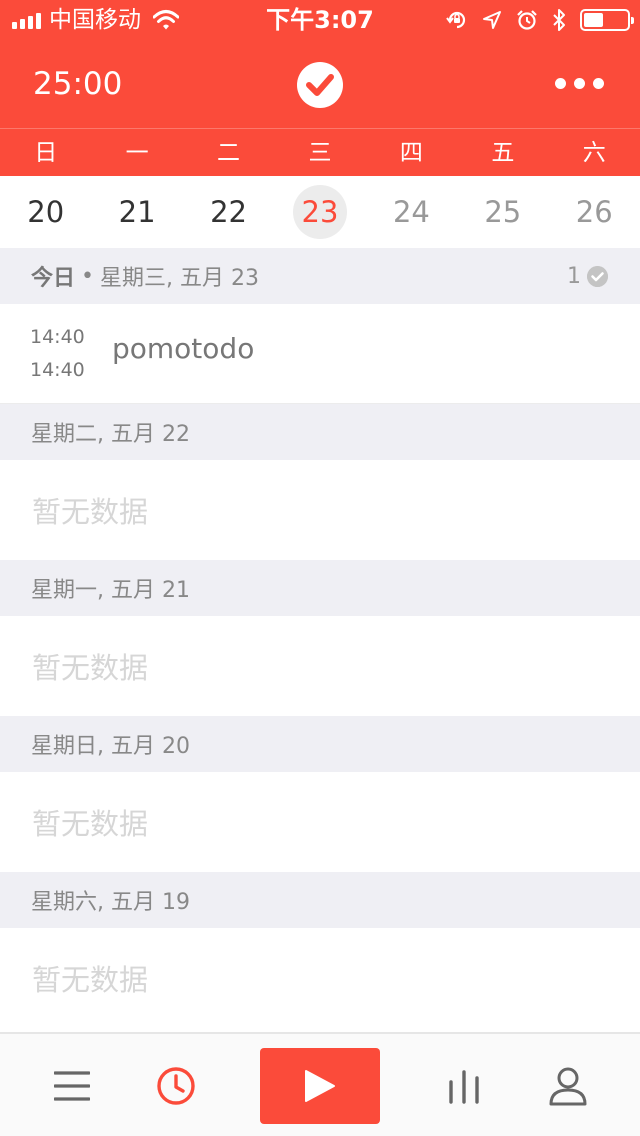 The width and height of the screenshot is (640, 1136). What do you see at coordinates (594, 153) in the screenshot?
I see `weekday-label: 六` at bounding box center [594, 153].